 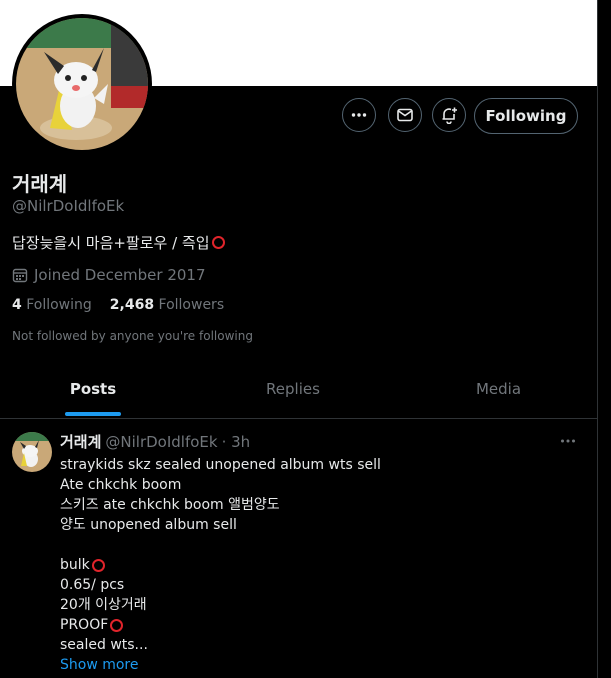 What do you see at coordinates (111, 243) in the screenshot?
I see `bio-text: 답장늦을시 마음+팔로우 / 즉입` at bounding box center [111, 243].